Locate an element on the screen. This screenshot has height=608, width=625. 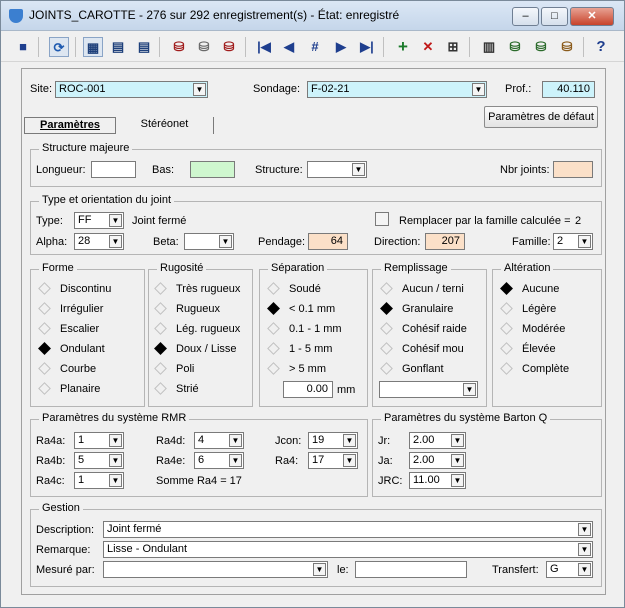
default-params-button: Paramètres de défaut is located at coordinates (541, 117).